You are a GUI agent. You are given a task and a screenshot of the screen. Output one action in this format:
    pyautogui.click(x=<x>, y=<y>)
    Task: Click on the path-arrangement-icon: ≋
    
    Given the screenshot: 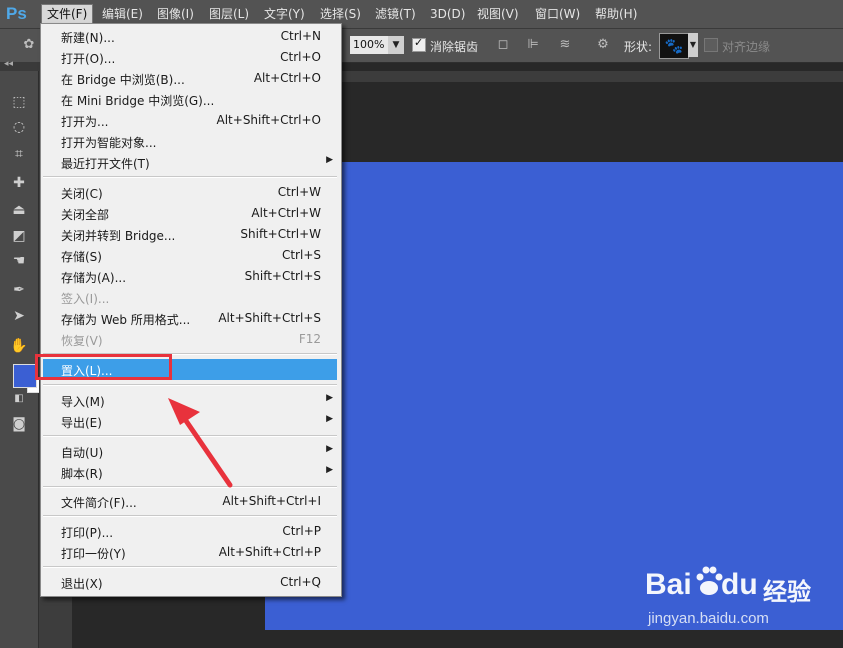 What is the action you would take?
    pyautogui.click(x=565, y=45)
    